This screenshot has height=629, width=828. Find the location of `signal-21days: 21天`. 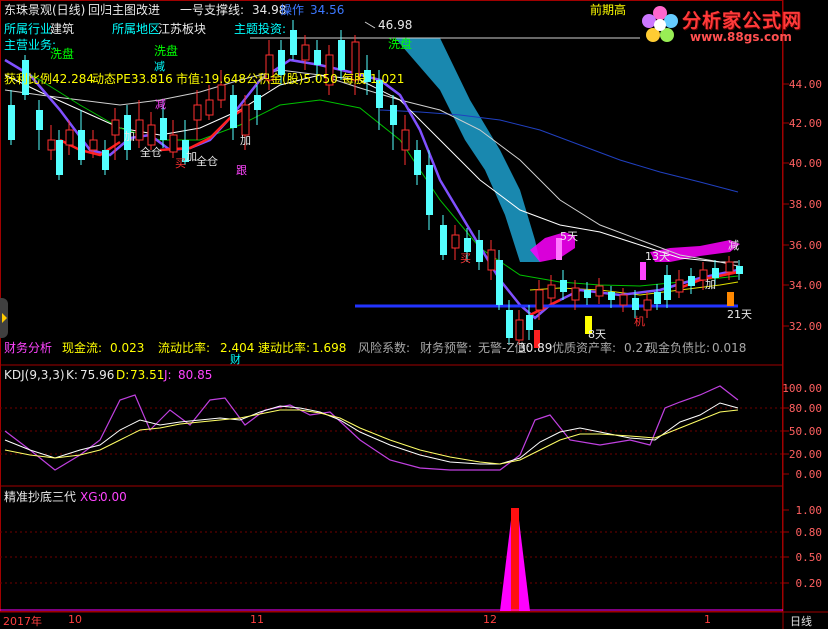

signal-21days: 21天 is located at coordinates (739, 314).